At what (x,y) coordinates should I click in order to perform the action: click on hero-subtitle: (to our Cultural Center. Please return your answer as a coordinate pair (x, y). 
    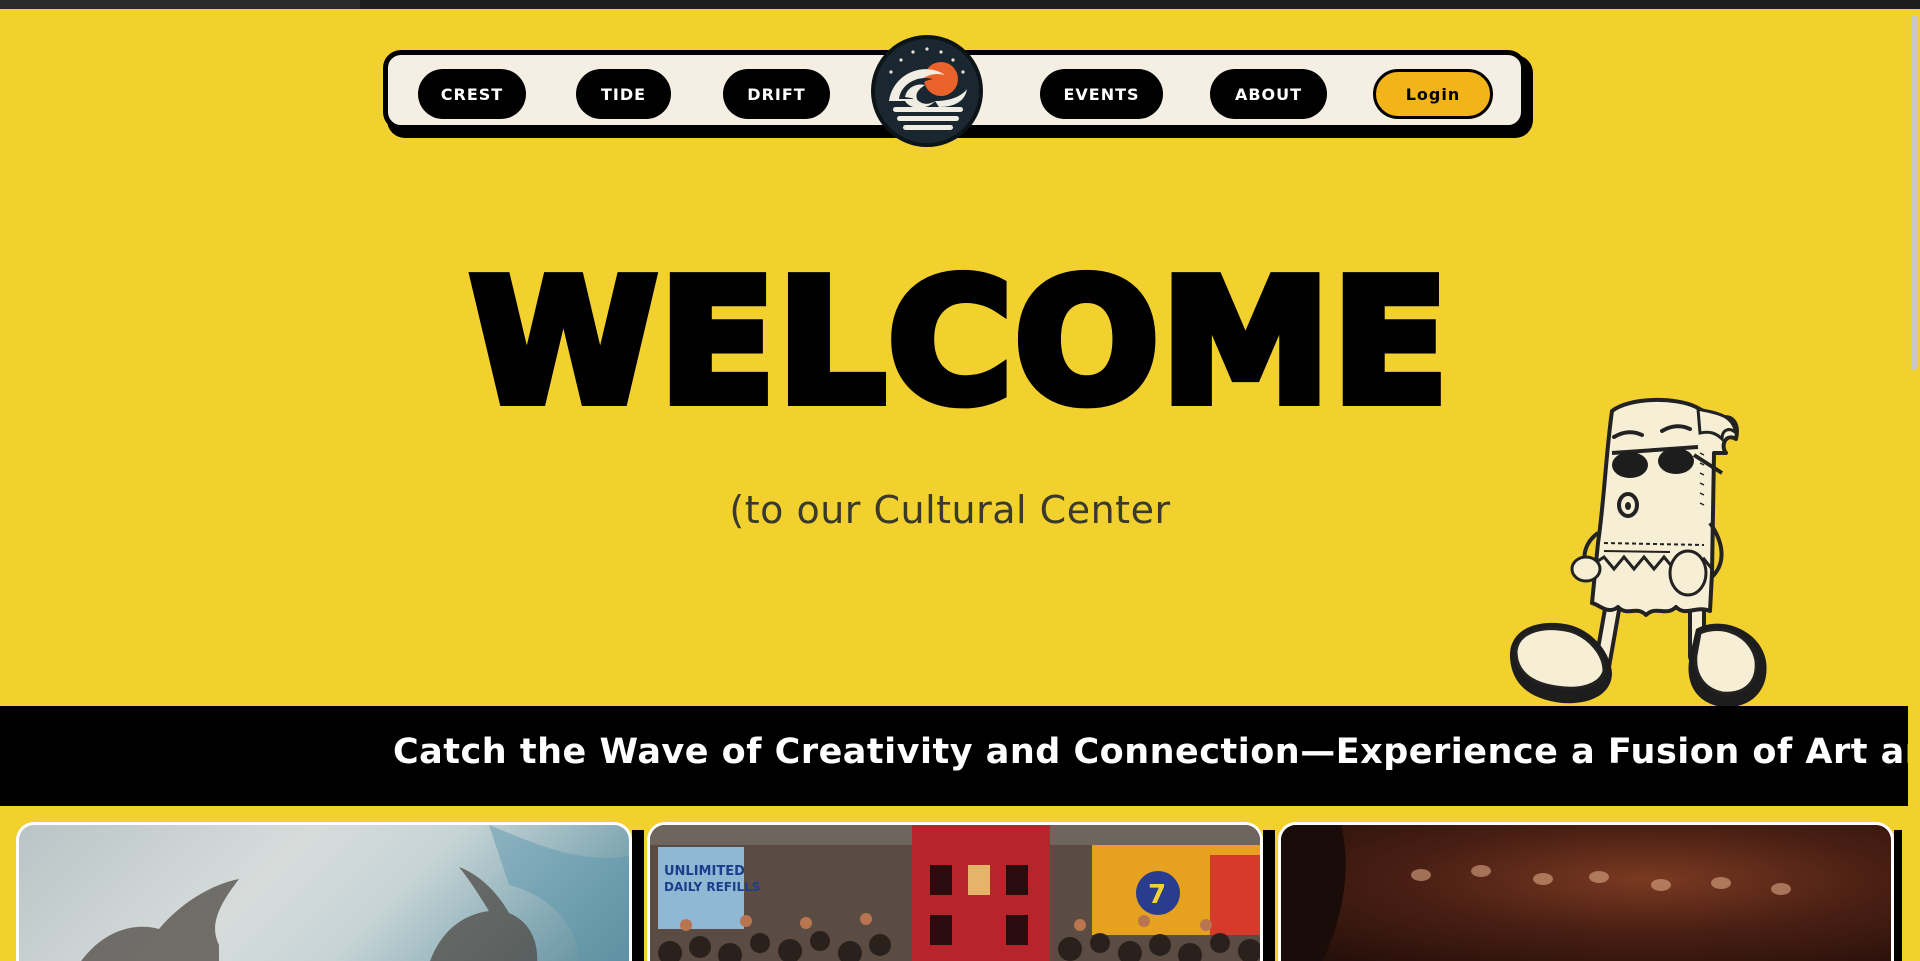
    Looking at the image, I should click on (950, 510).